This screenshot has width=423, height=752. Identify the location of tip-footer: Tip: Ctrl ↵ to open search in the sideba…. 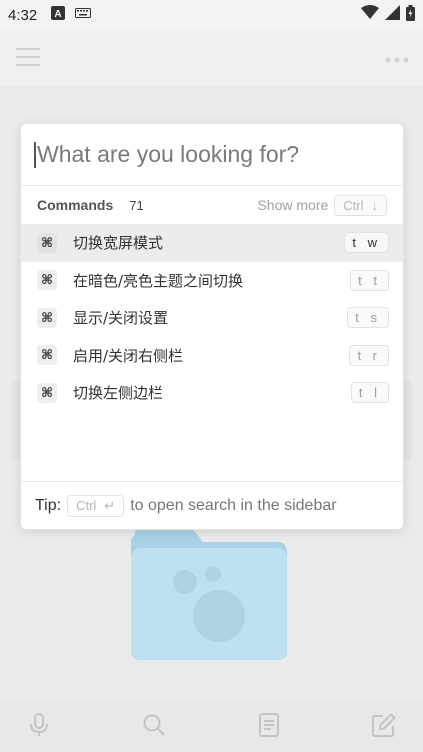
(212, 505).